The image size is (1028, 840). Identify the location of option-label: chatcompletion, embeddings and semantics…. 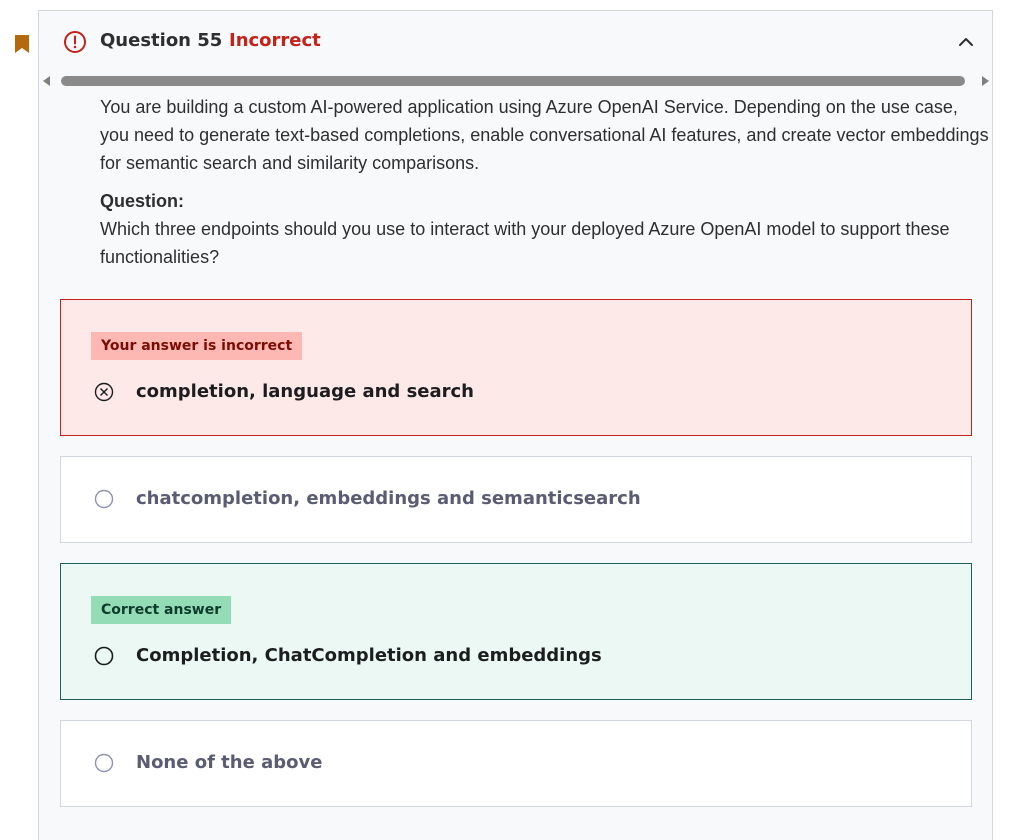
(388, 498).